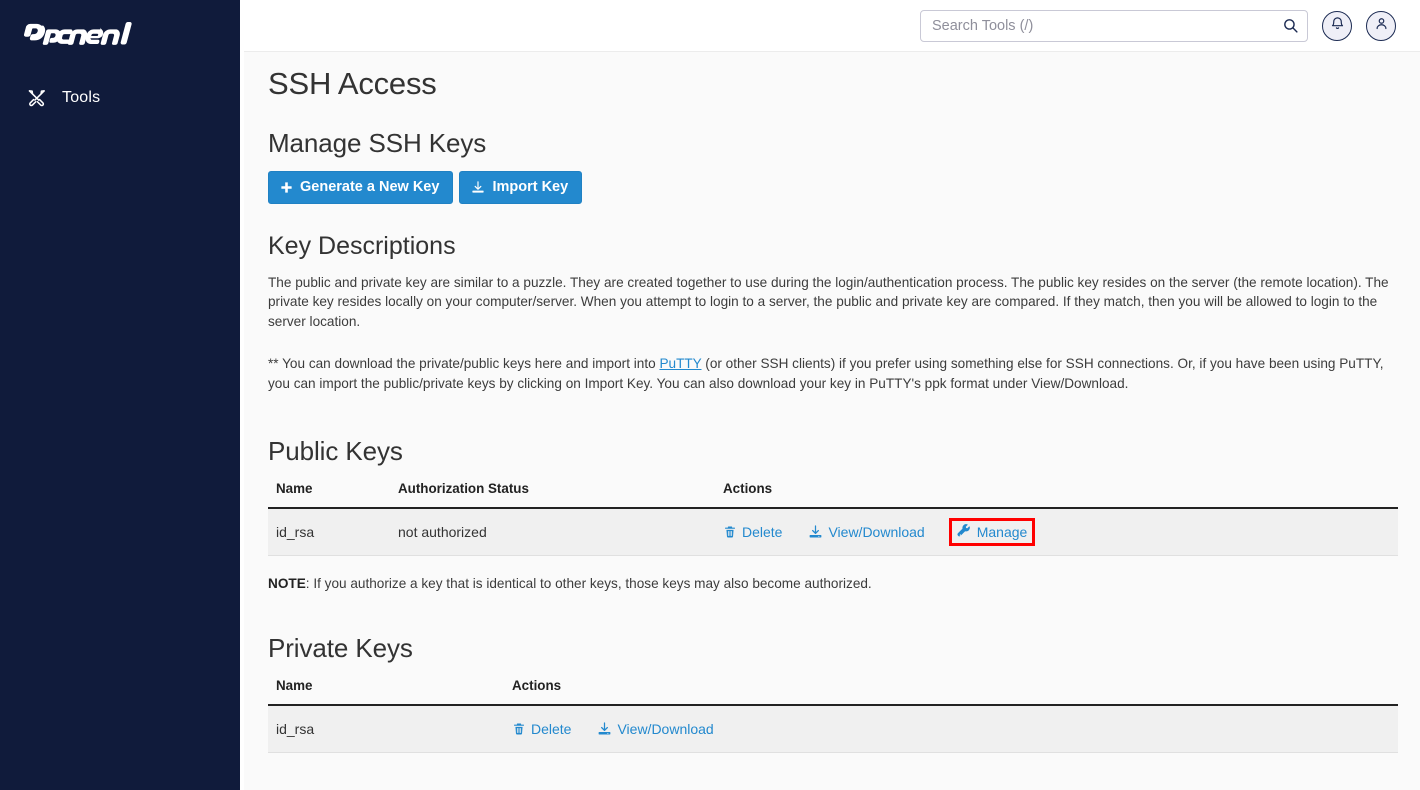  What do you see at coordinates (287, 583) in the screenshot?
I see `note-label: NOTE` at bounding box center [287, 583].